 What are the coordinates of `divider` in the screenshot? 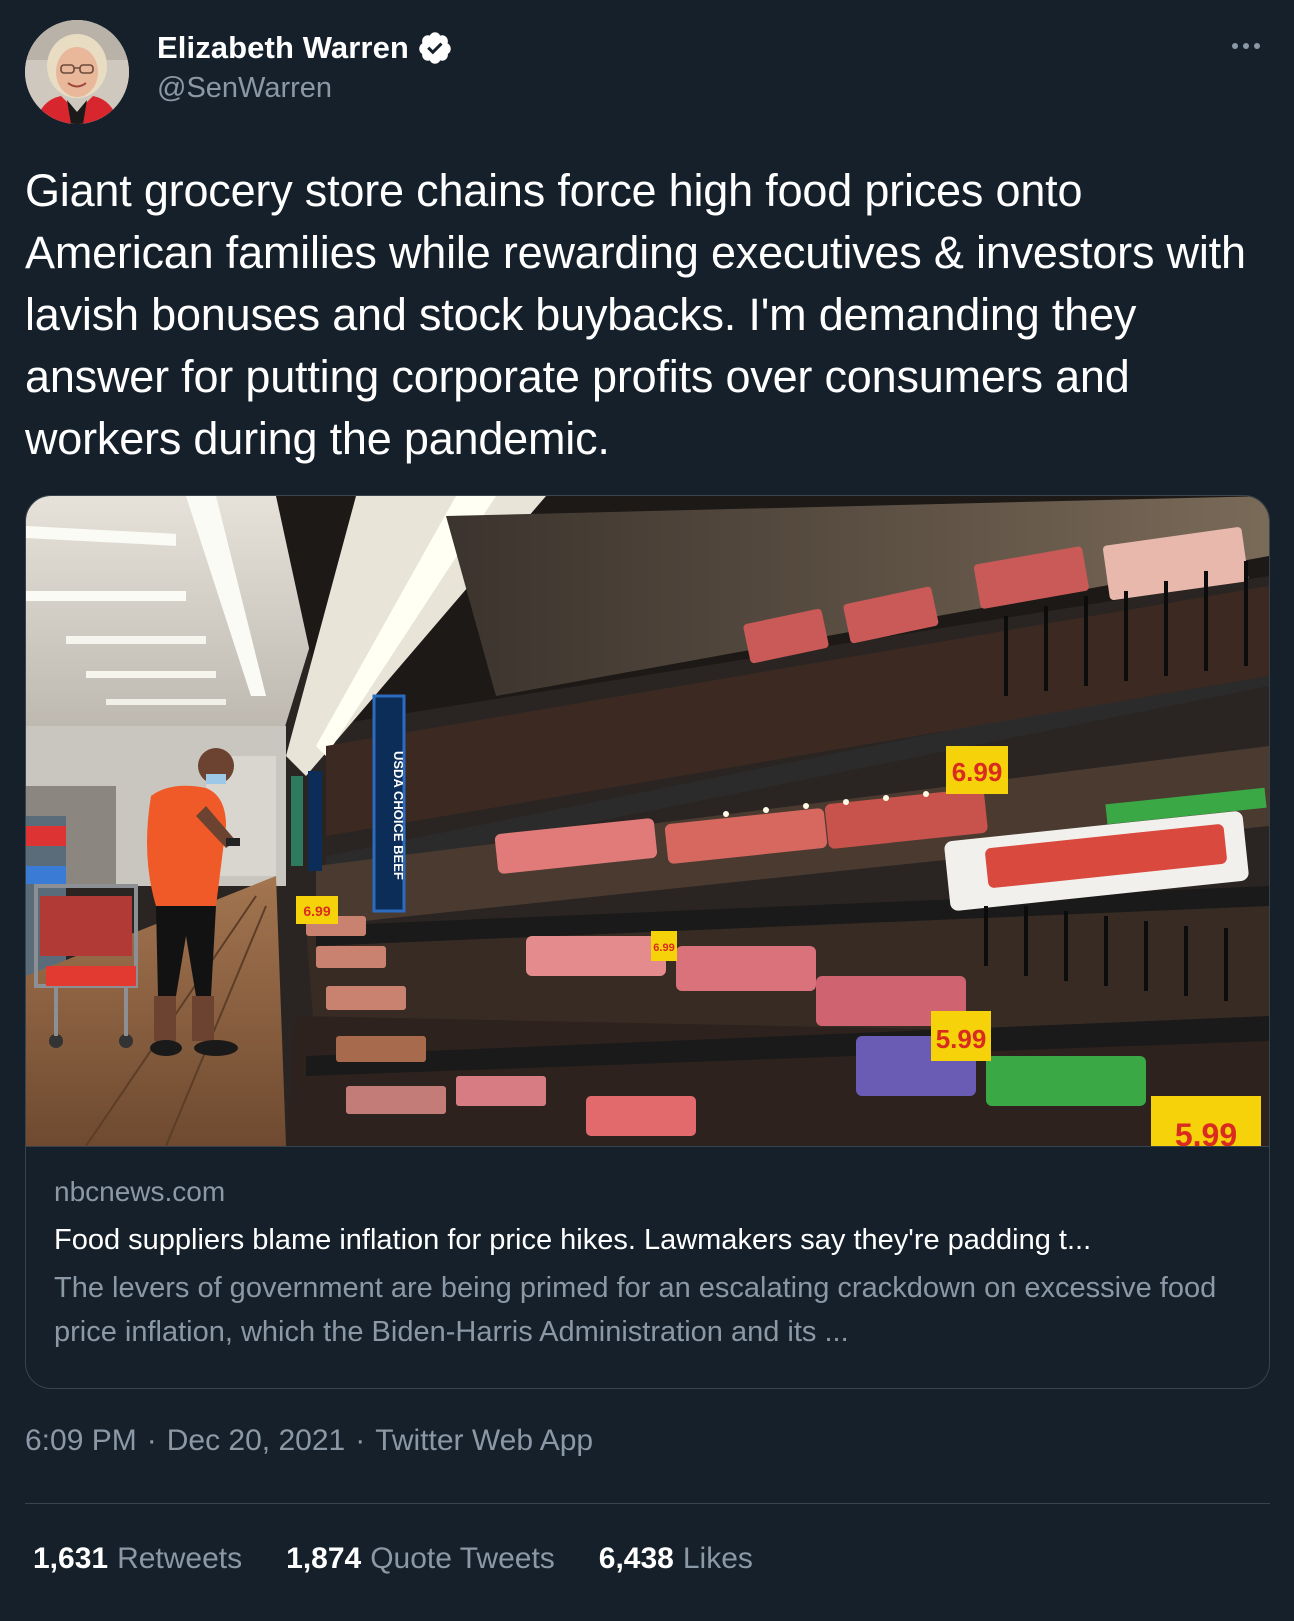 It's located at (647, 1503).